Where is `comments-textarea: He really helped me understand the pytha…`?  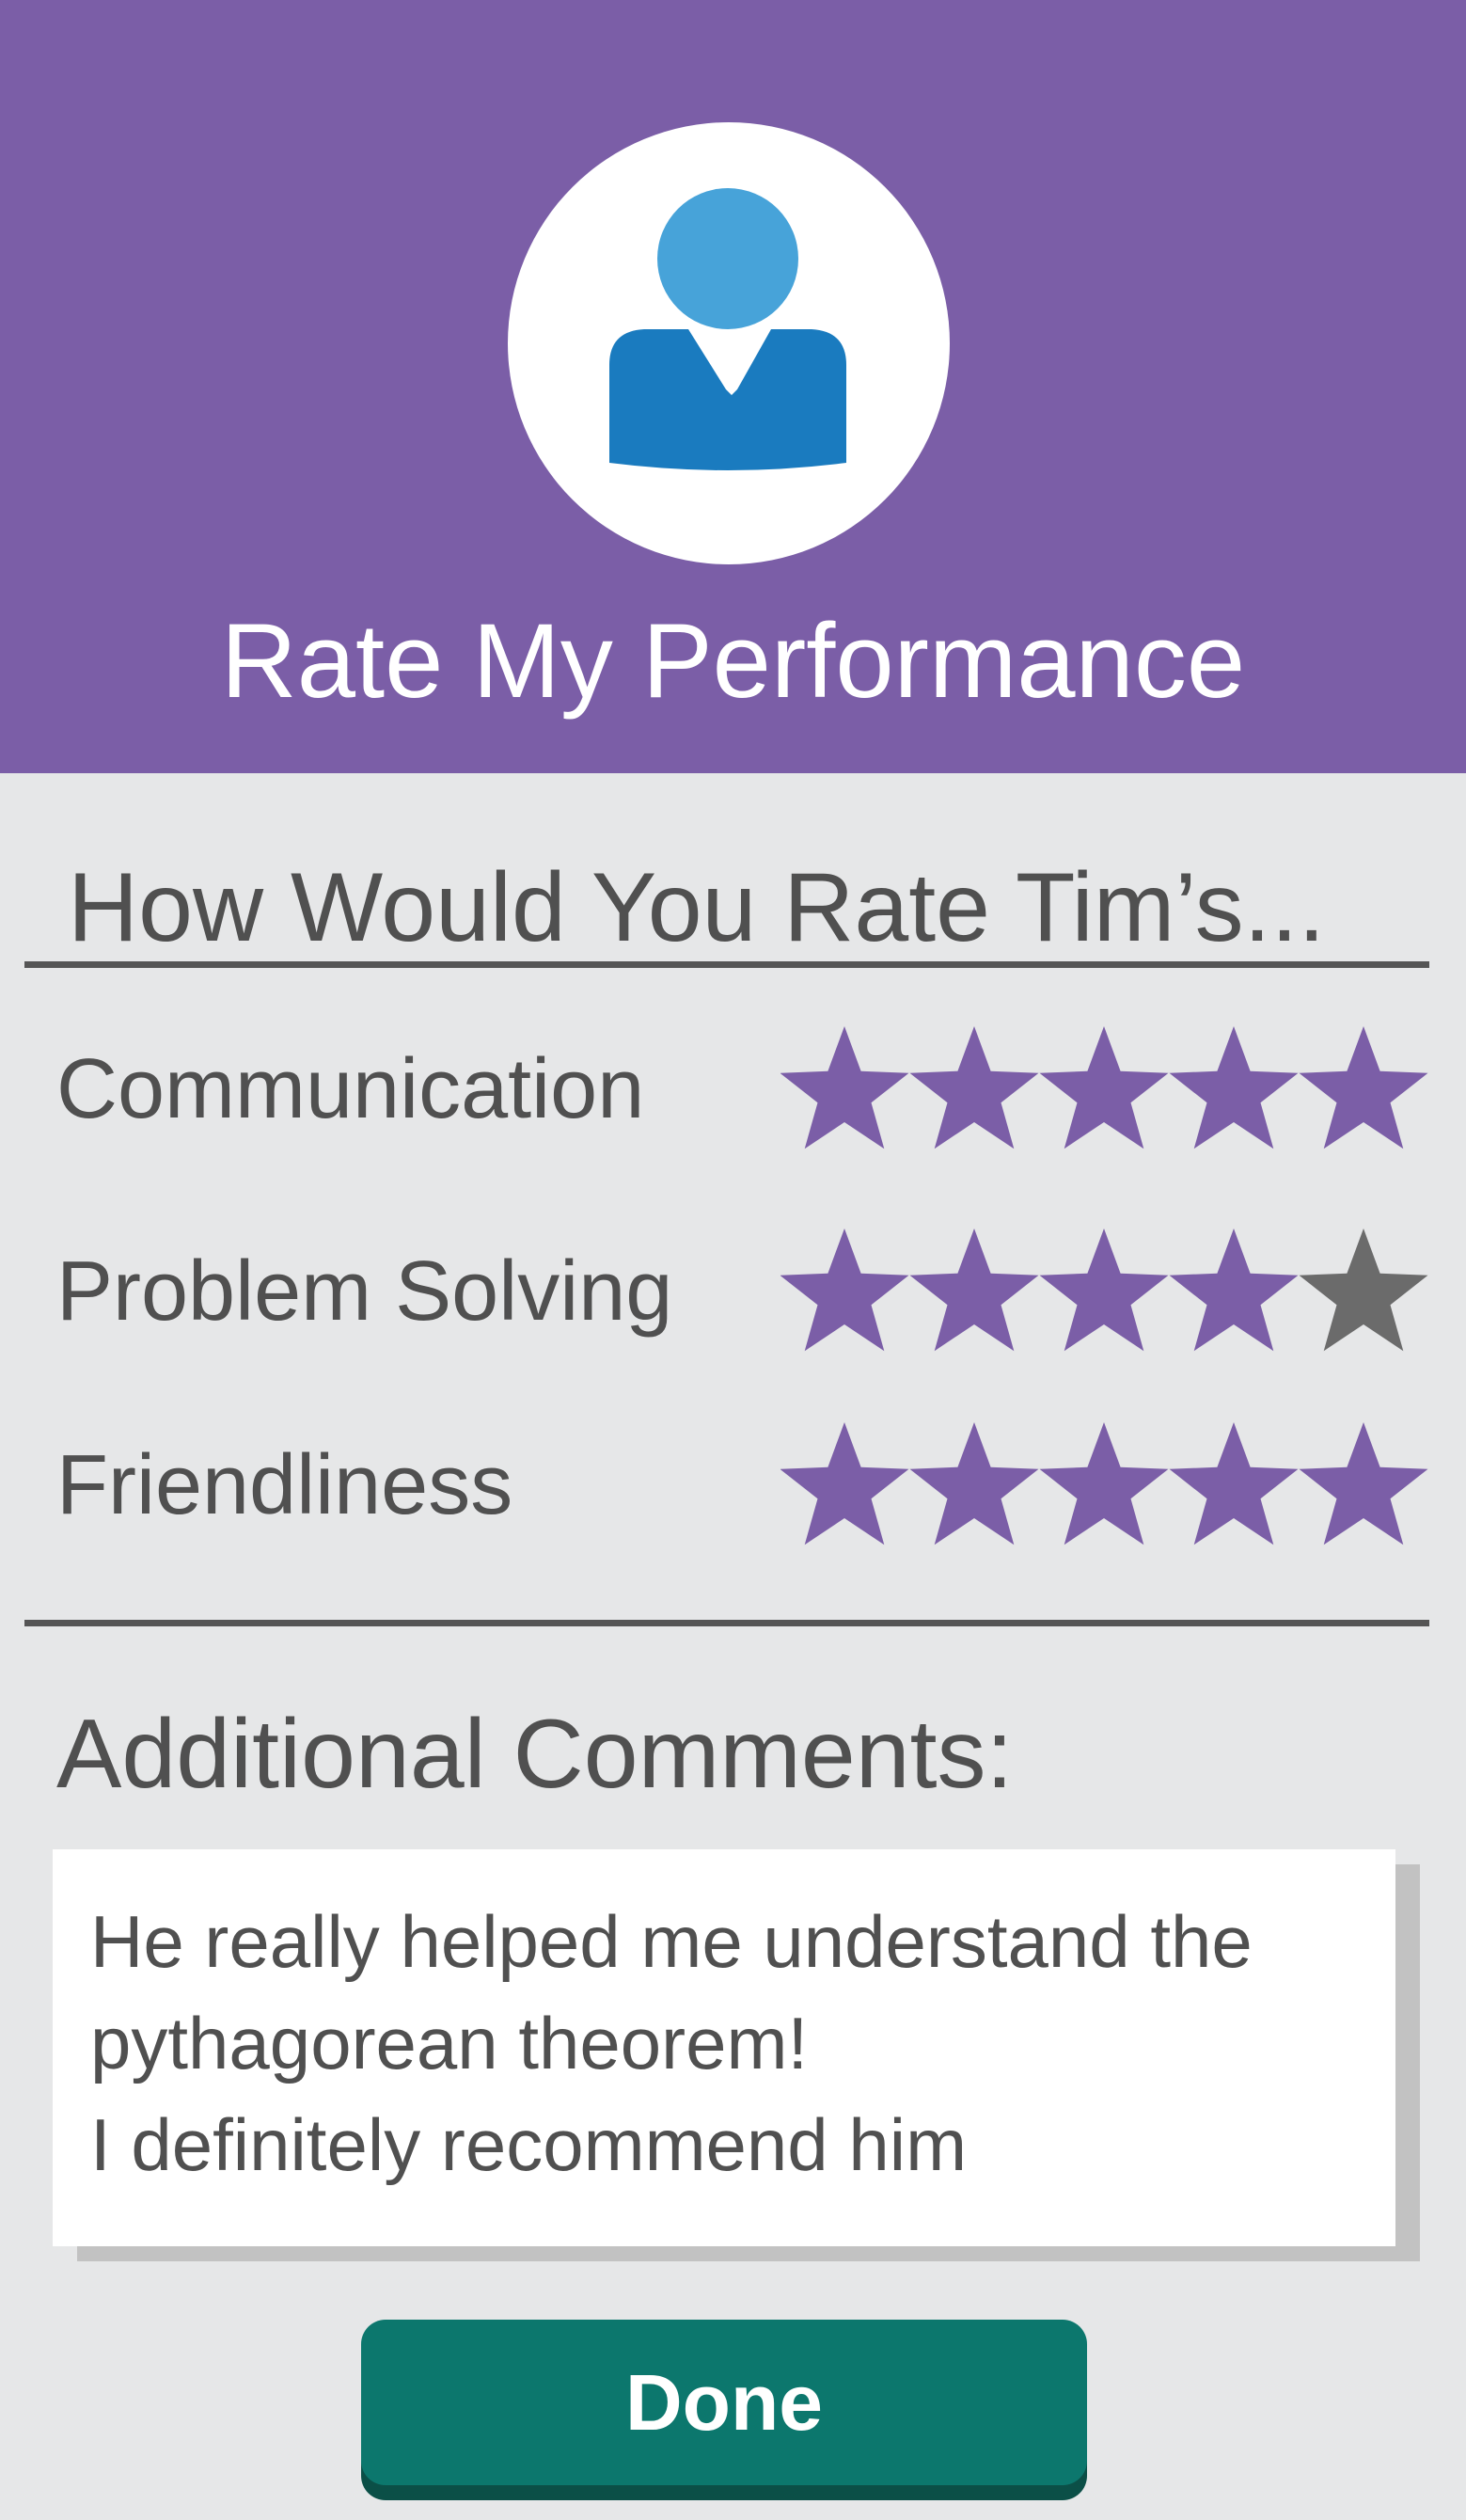
comments-textarea: He really helped me understand the pytha… is located at coordinates (724, 2047).